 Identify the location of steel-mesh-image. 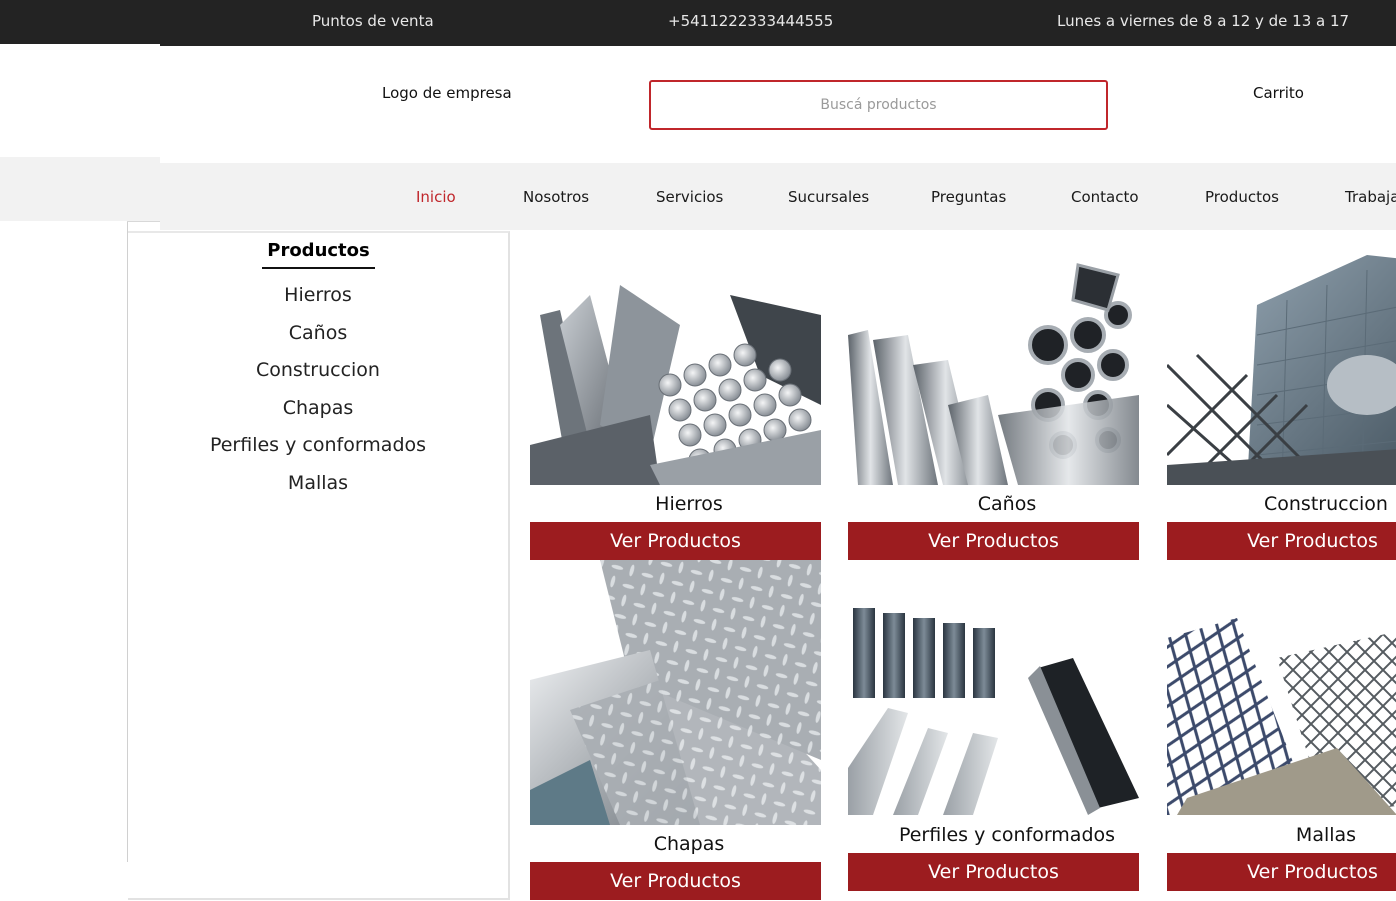
(1281, 706).